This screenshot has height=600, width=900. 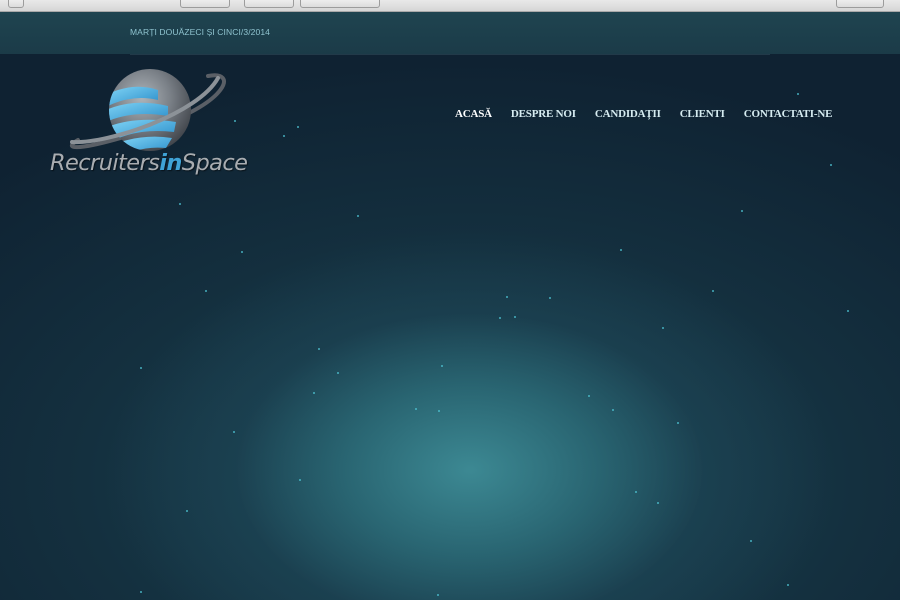 I want to click on nav-item-contactati-ne: CONTACTATI-NE, so click(x=788, y=114).